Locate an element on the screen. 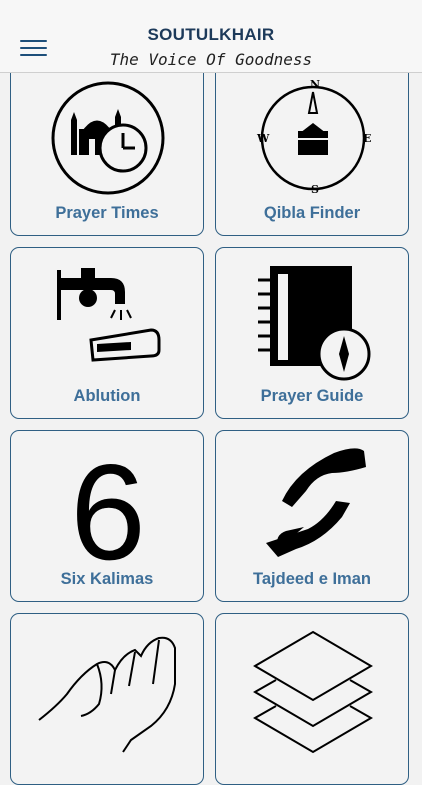  compass-west: W is located at coordinates (263, 138).